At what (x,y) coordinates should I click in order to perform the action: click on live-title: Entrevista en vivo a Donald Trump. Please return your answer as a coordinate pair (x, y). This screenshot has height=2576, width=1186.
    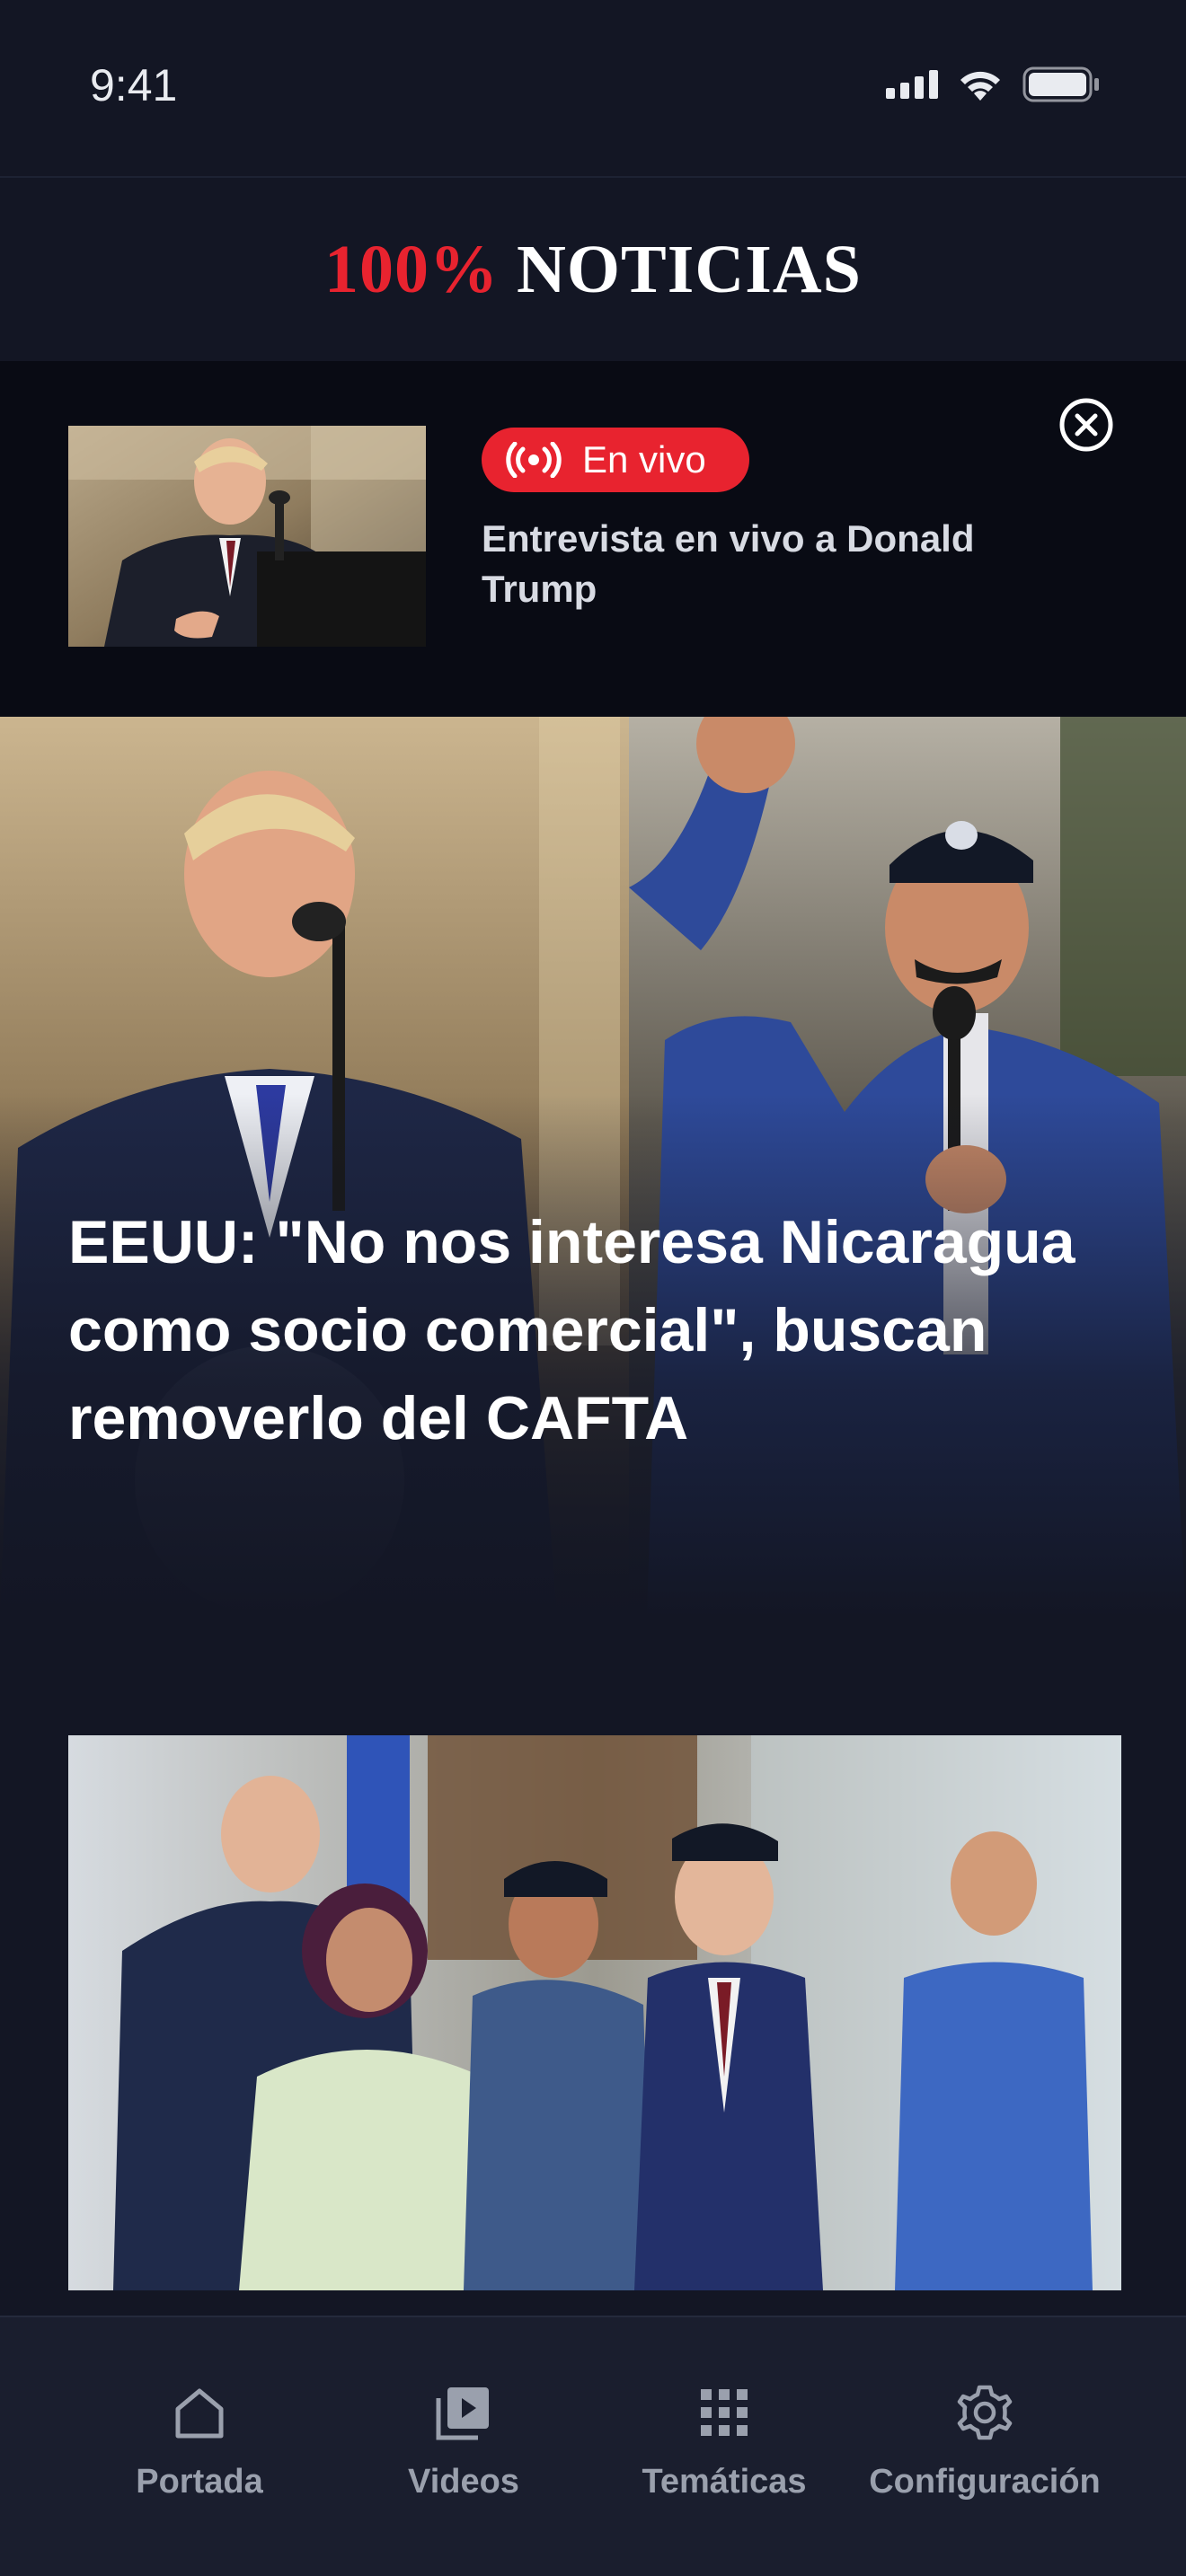
    Looking at the image, I should click on (769, 564).